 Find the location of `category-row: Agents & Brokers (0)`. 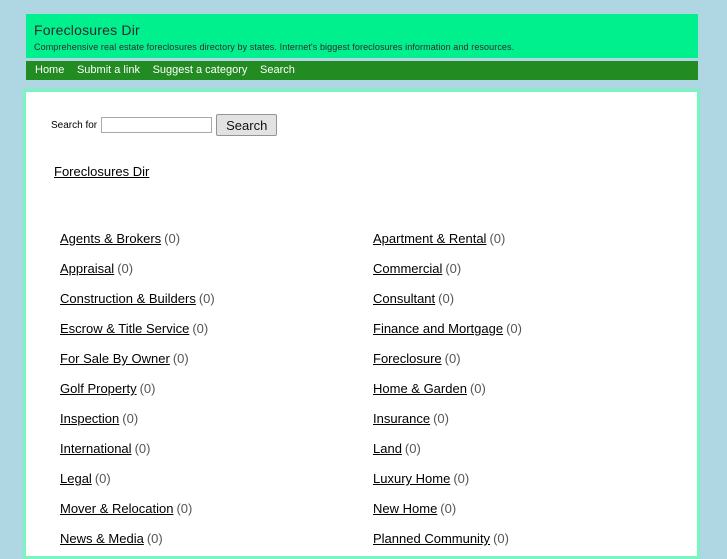

category-row: Agents & Brokers (0) is located at coordinates (137, 239).